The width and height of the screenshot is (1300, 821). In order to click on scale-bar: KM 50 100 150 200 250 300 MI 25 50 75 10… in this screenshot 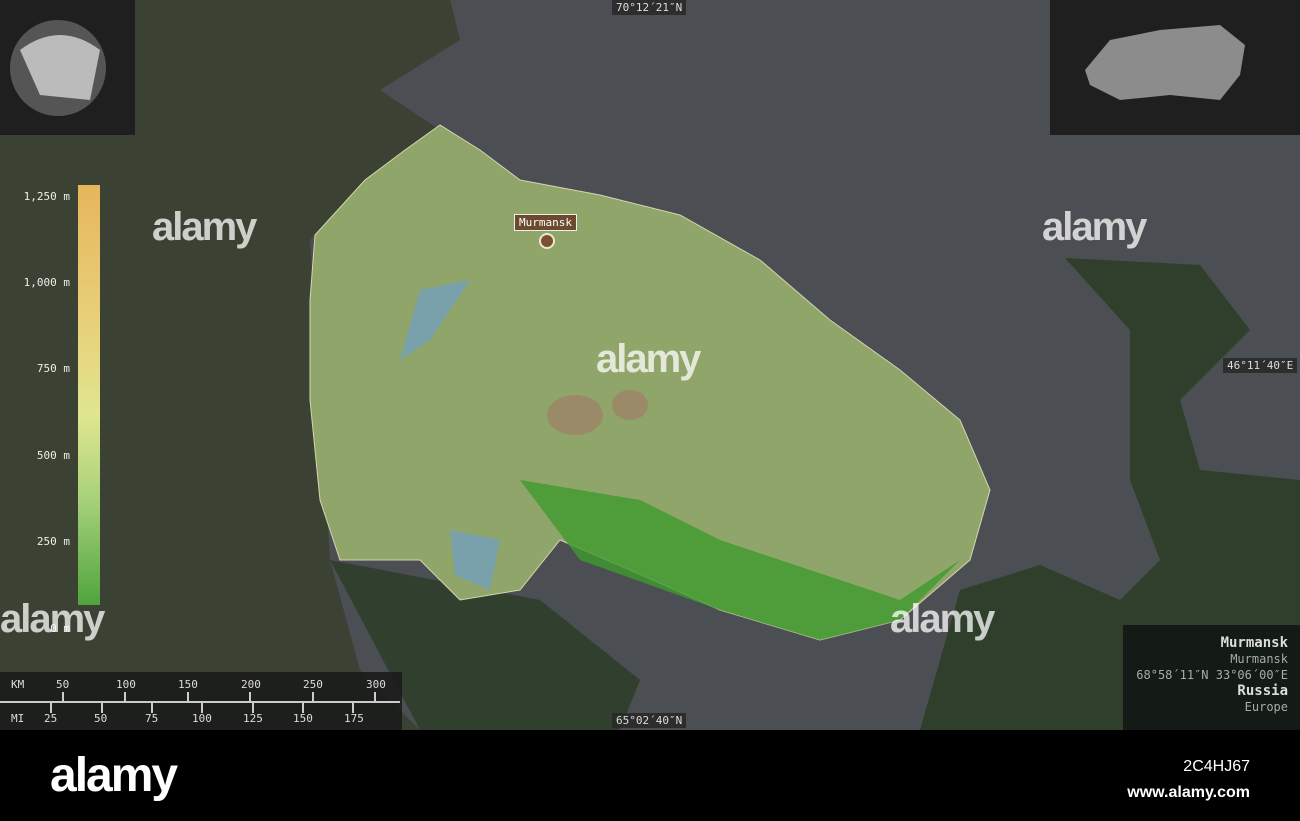, I will do `click(201, 701)`.